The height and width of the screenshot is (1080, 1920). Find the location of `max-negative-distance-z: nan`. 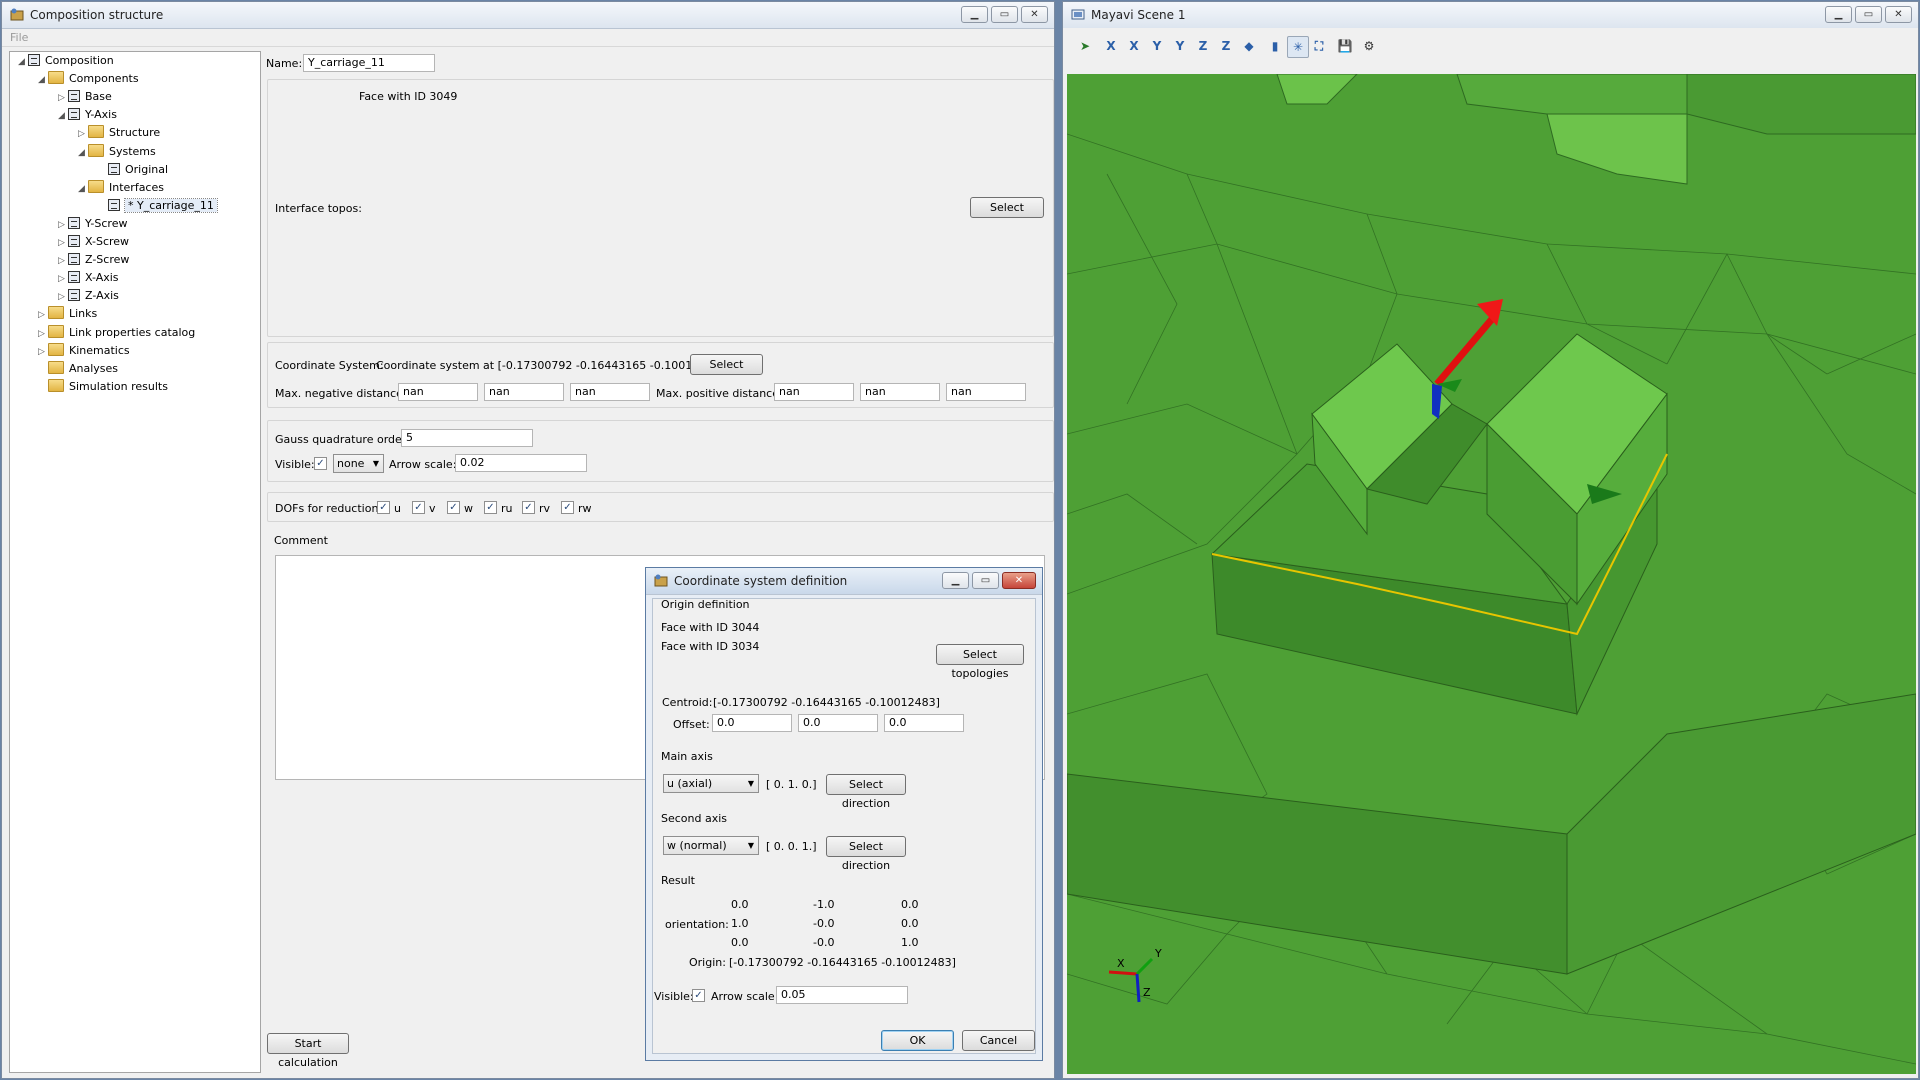

max-negative-distance-z: nan is located at coordinates (610, 392).